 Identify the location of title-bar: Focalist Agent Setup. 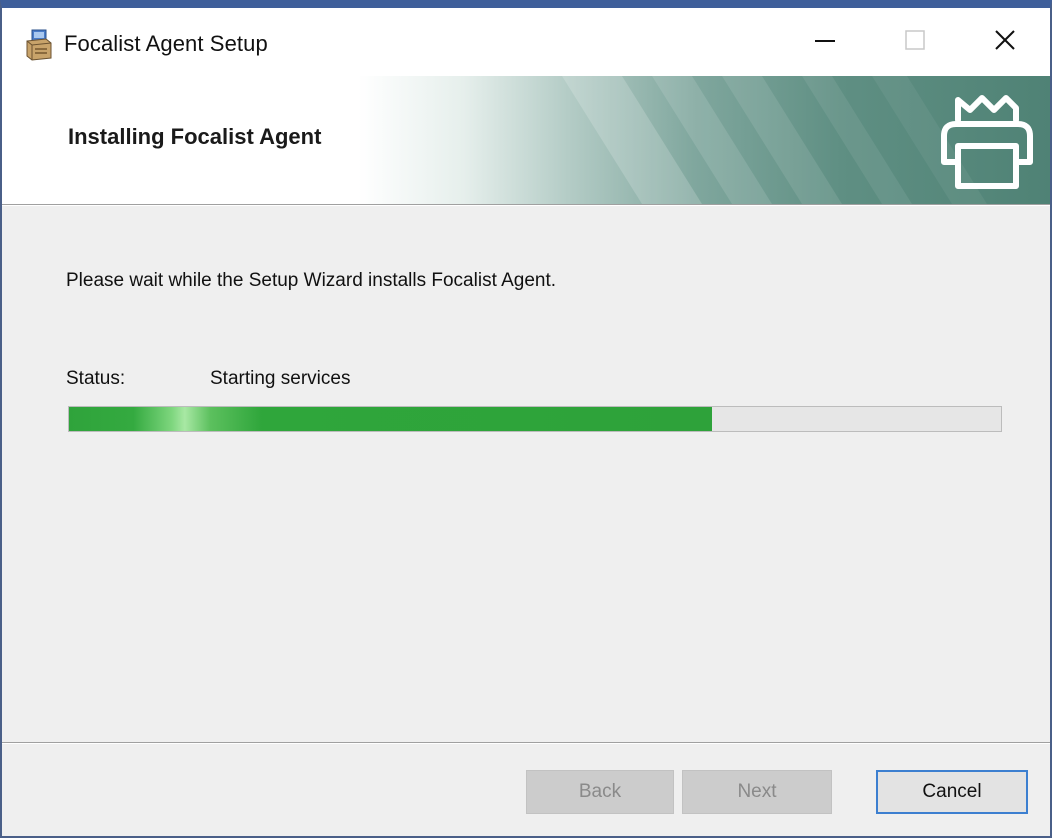
(526, 42).